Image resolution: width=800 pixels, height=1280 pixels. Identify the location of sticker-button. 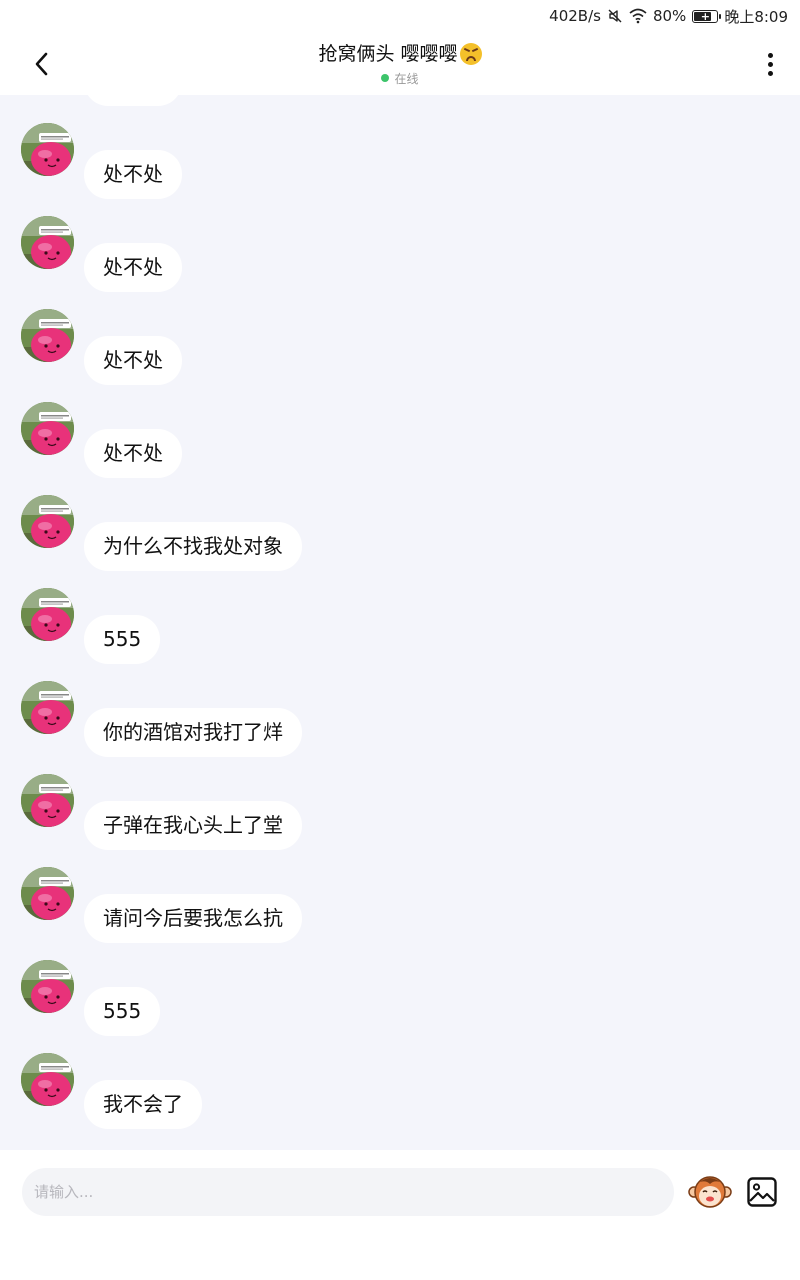
(710, 1192).